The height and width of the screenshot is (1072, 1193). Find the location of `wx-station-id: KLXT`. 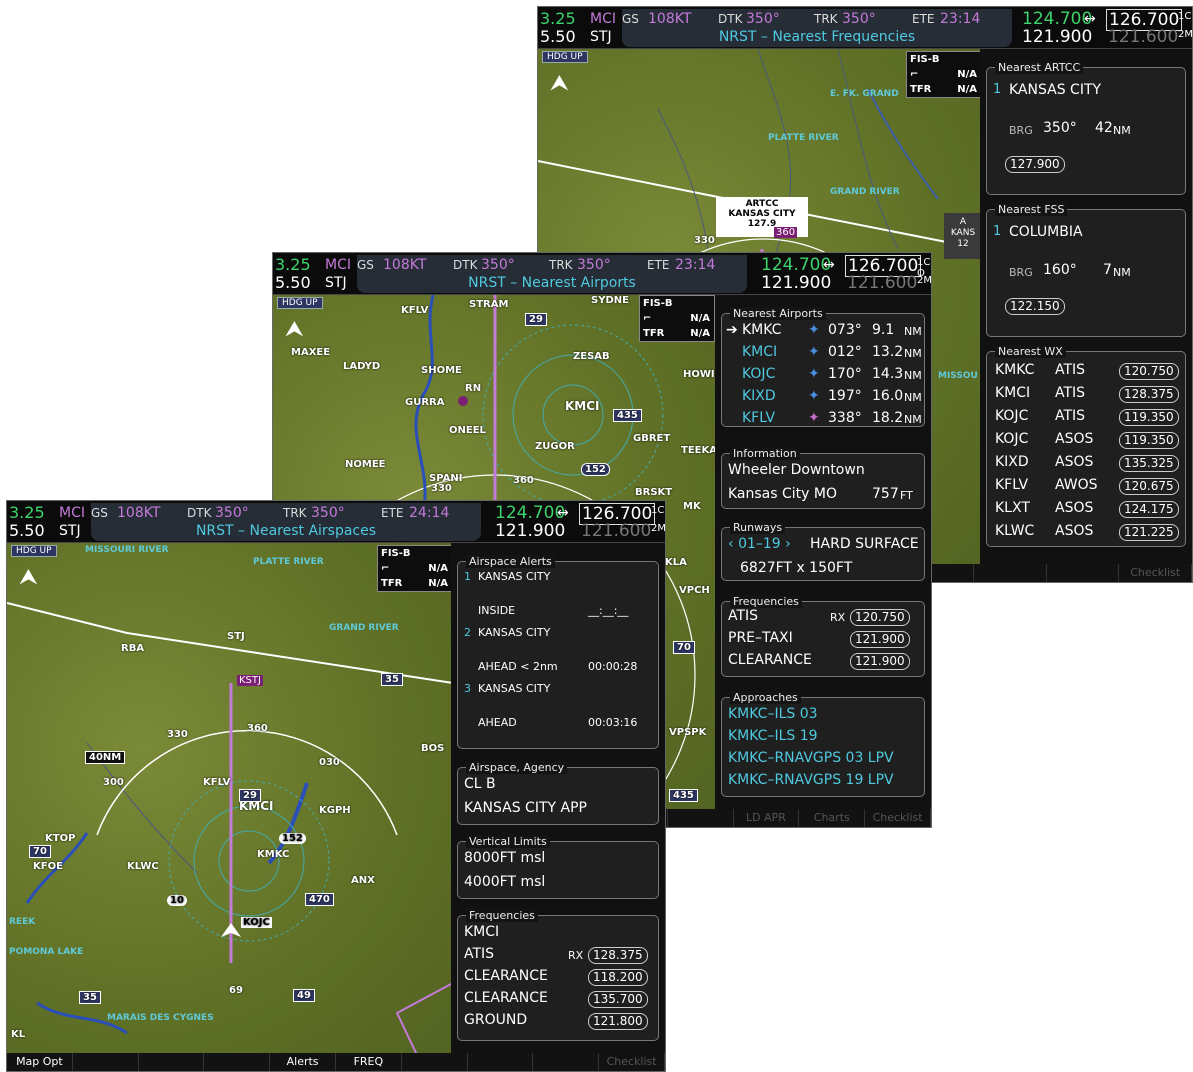

wx-station-id: KLXT is located at coordinates (1012, 508).